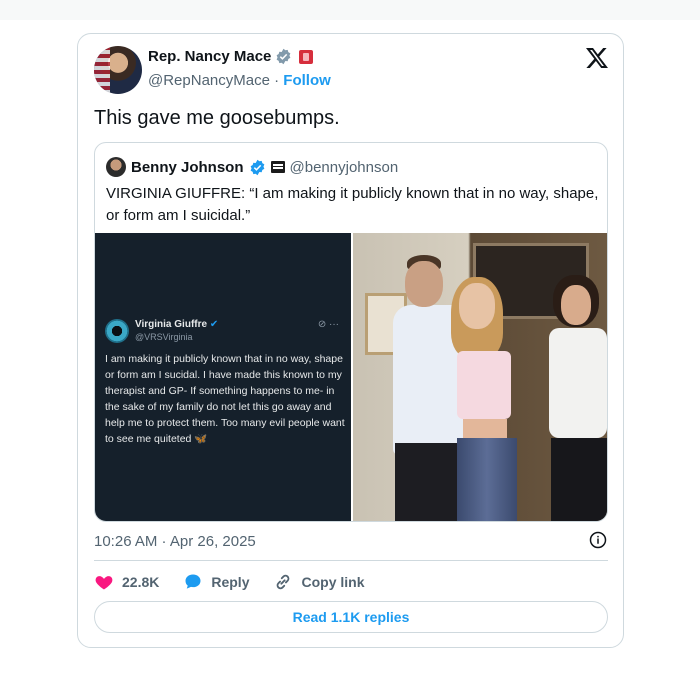  I want to click on read-replies-button: Read 1.1K replies, so click(351, 617).